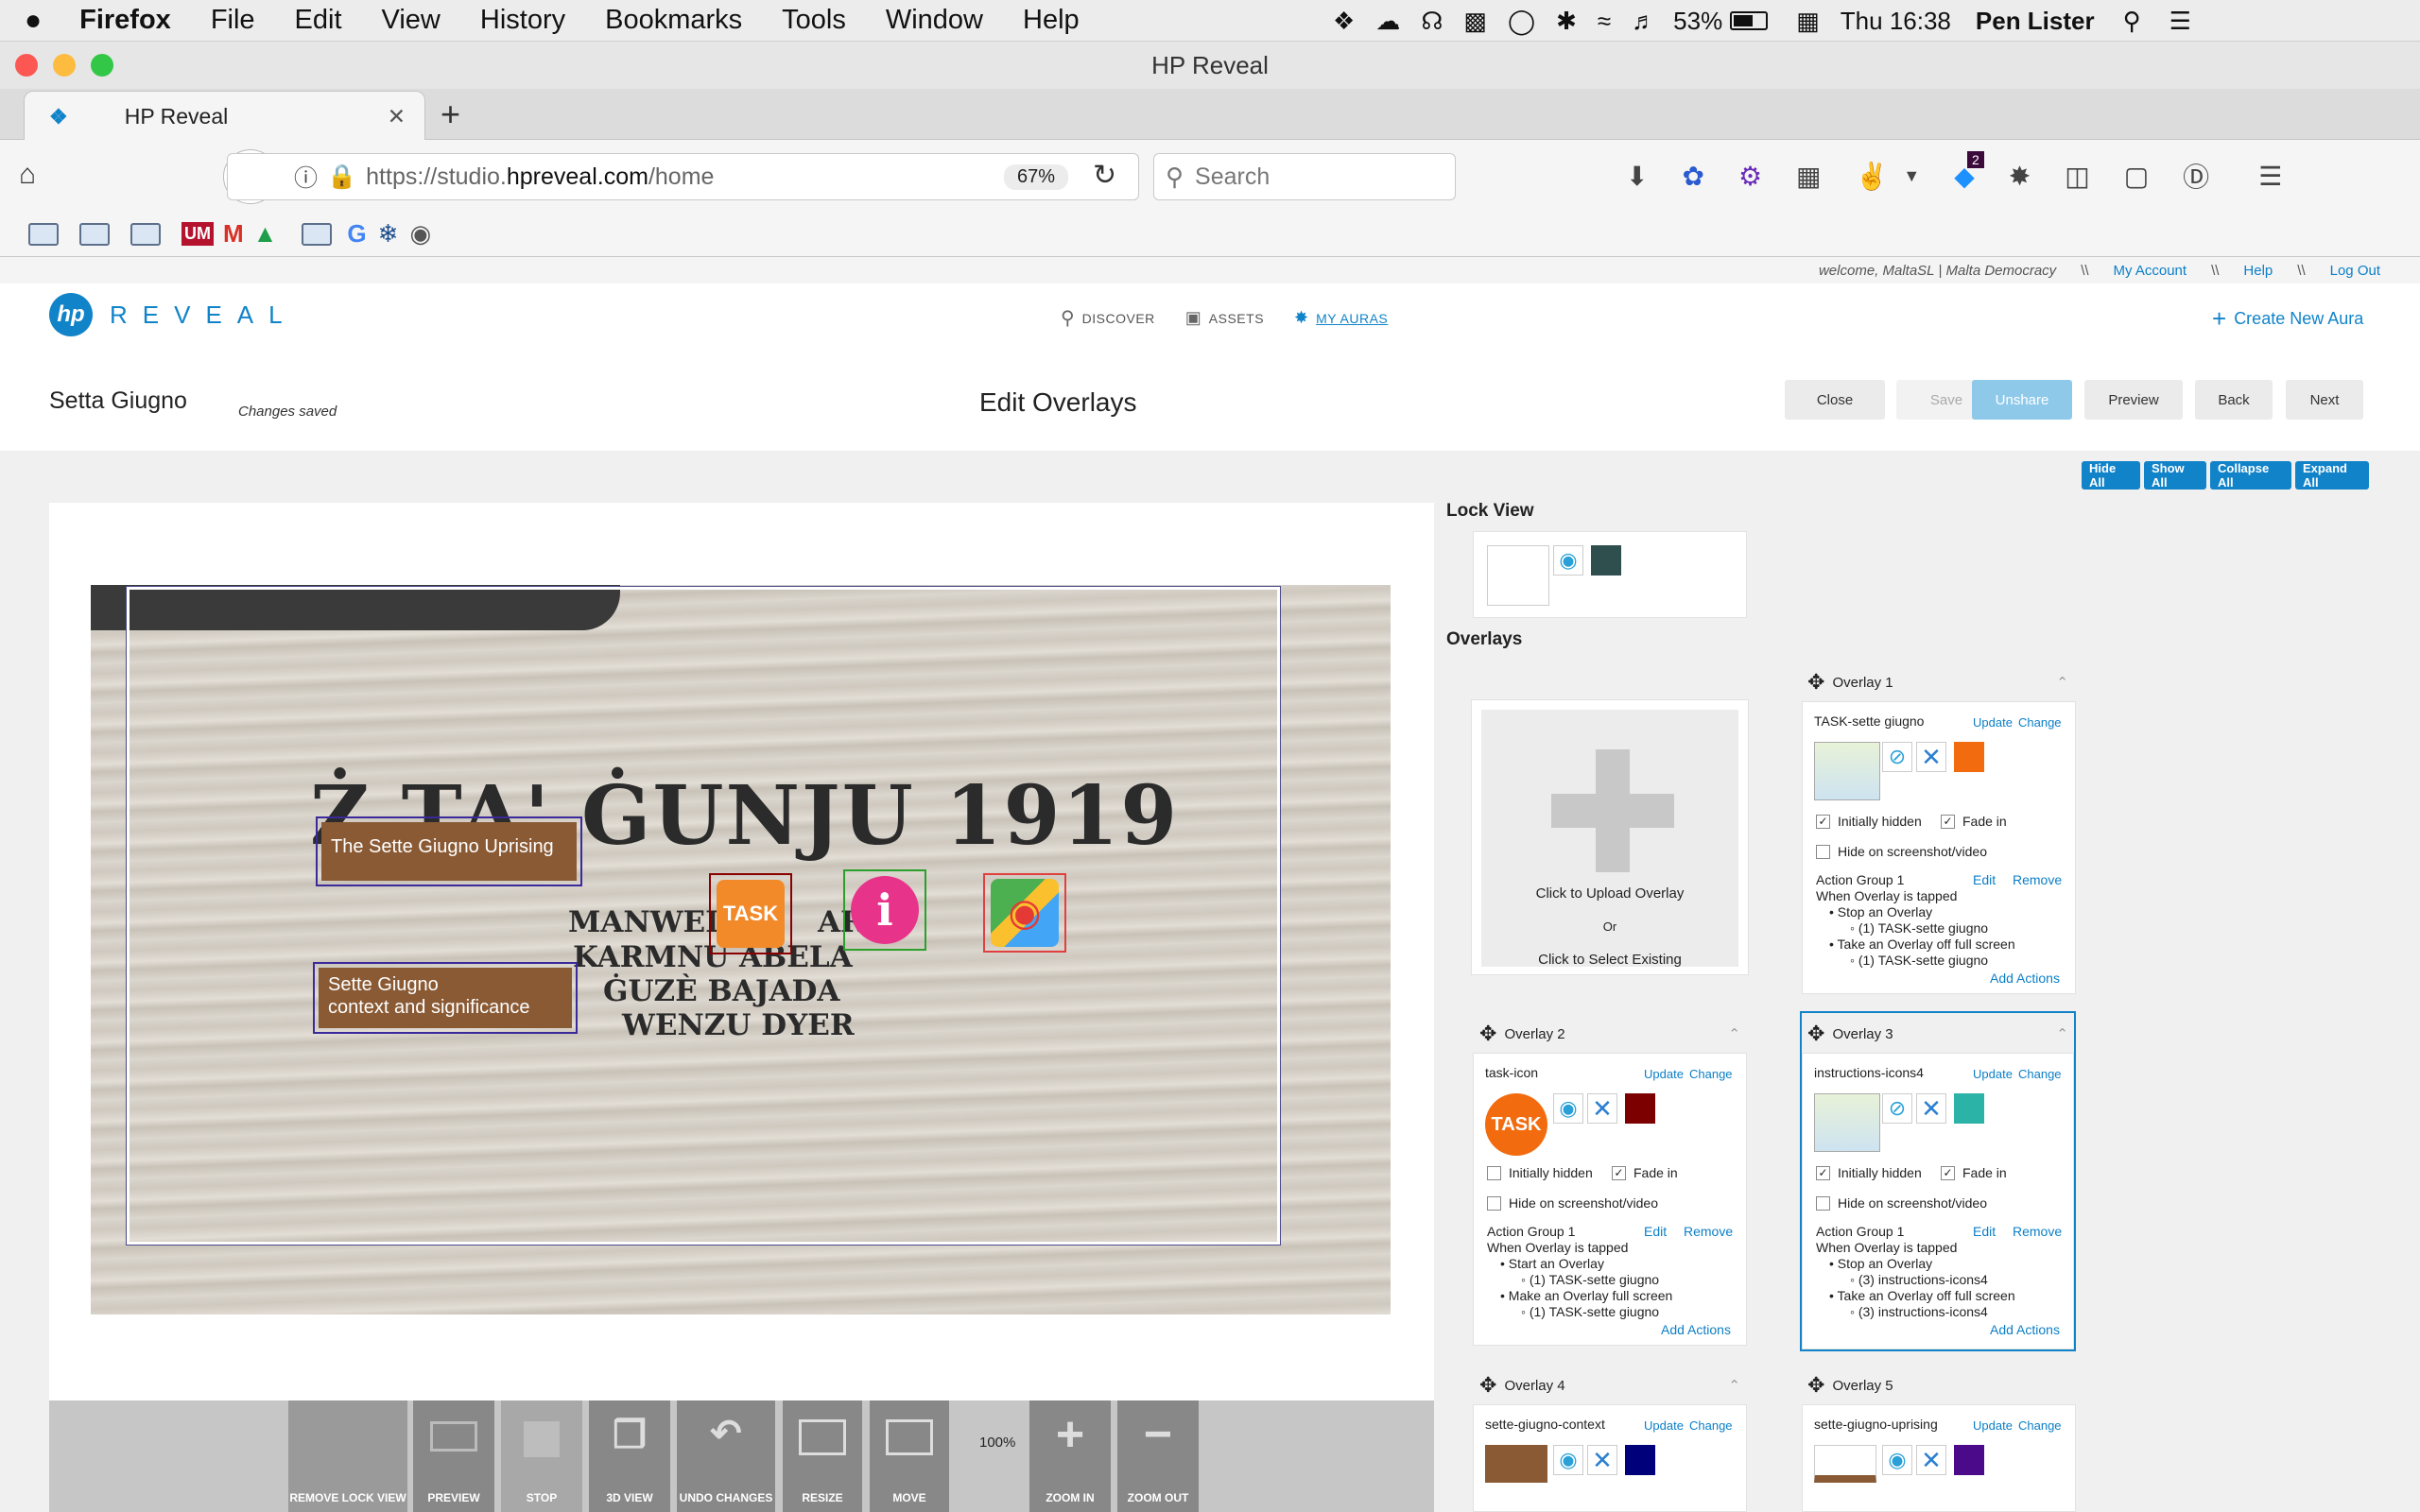 This screenshot has height=1512, width=2420. What do you see at coordinates (449, 851) in the screenshot?
I see `overlay-uprising: The Sette Giugno Uprising` at bounding box center [449, 851].